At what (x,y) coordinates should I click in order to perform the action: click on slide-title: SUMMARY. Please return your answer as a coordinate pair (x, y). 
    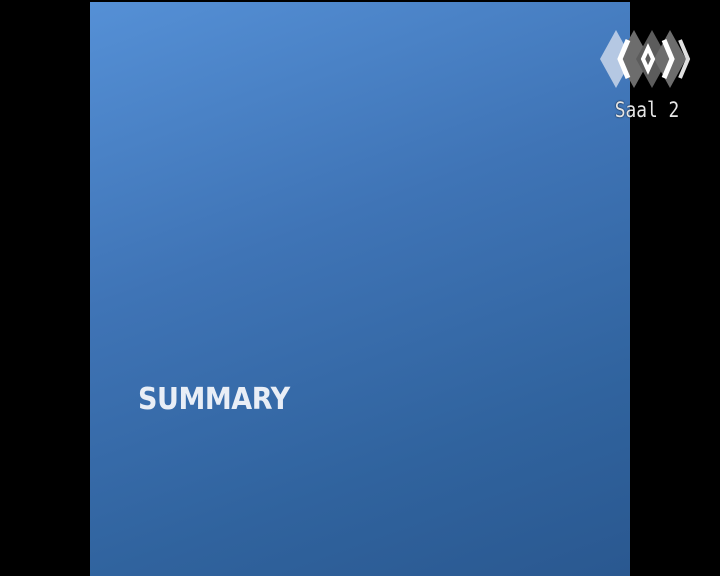
    Looking at the image, I should click on (214, 399).